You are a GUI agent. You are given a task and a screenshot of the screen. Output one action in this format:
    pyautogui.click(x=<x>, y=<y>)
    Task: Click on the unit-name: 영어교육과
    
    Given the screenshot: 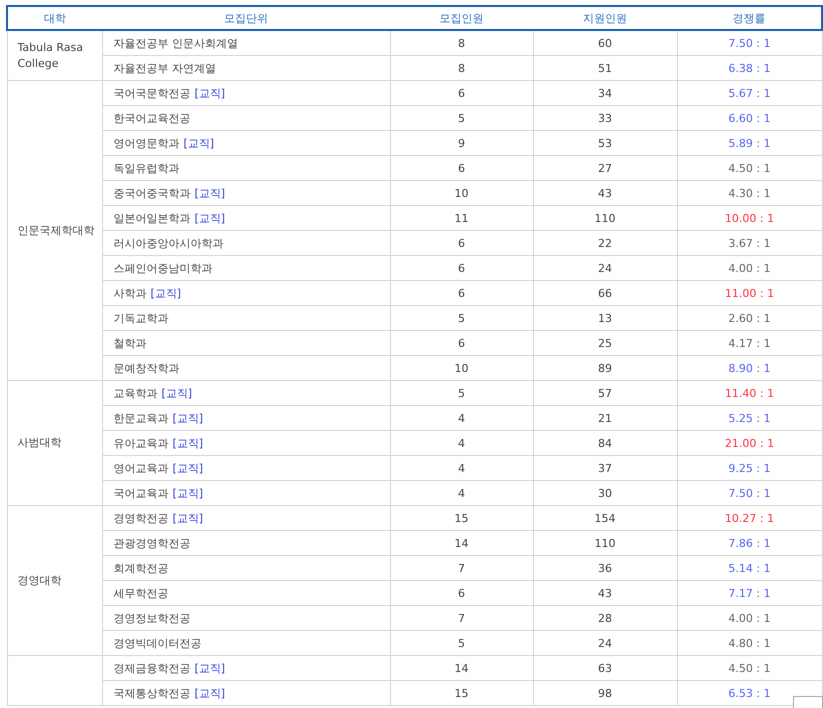 What is the action you would take?
    pyautogui.click(x=141, y=468)
    